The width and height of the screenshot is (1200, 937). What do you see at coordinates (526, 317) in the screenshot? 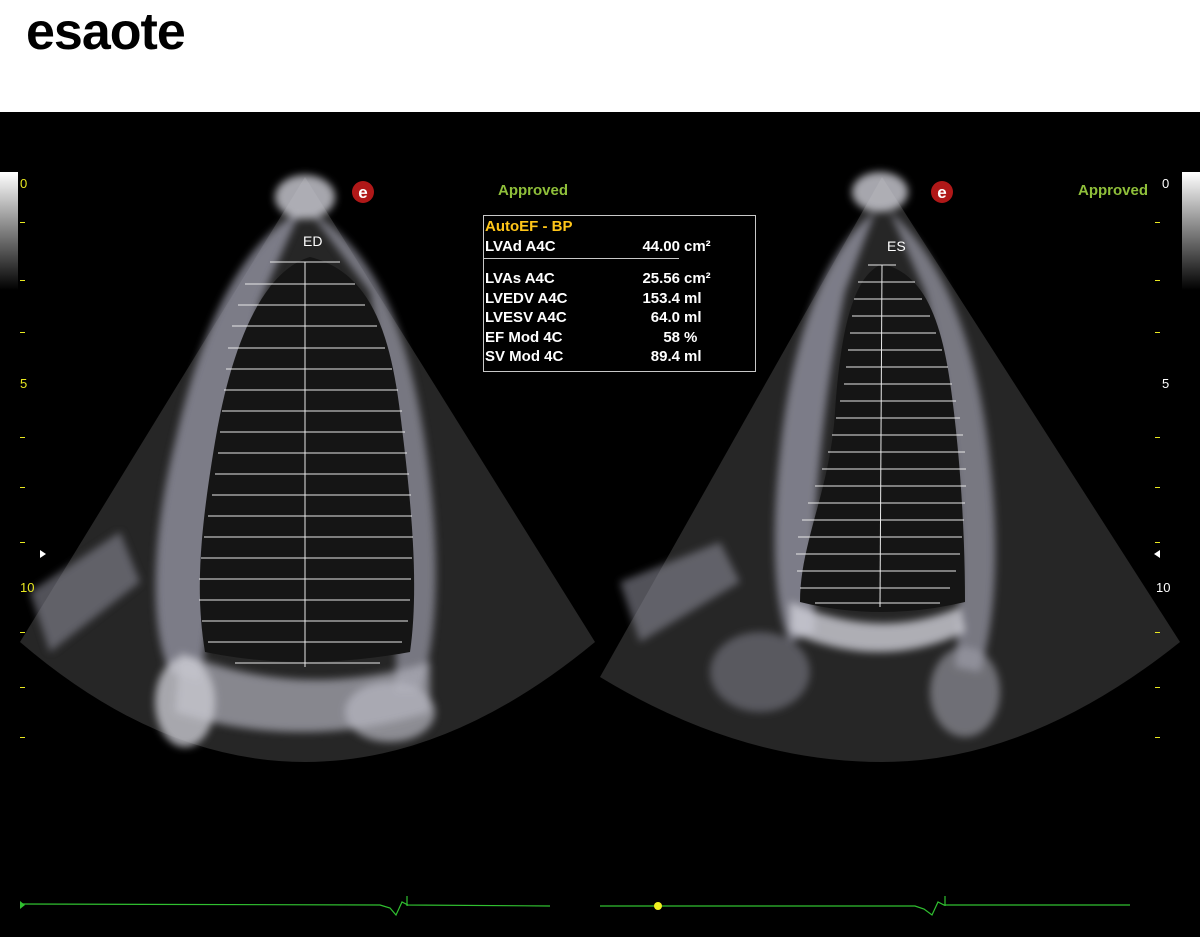
I see `measurement-label: LVESV A4C` at bounding box center [526, 317].